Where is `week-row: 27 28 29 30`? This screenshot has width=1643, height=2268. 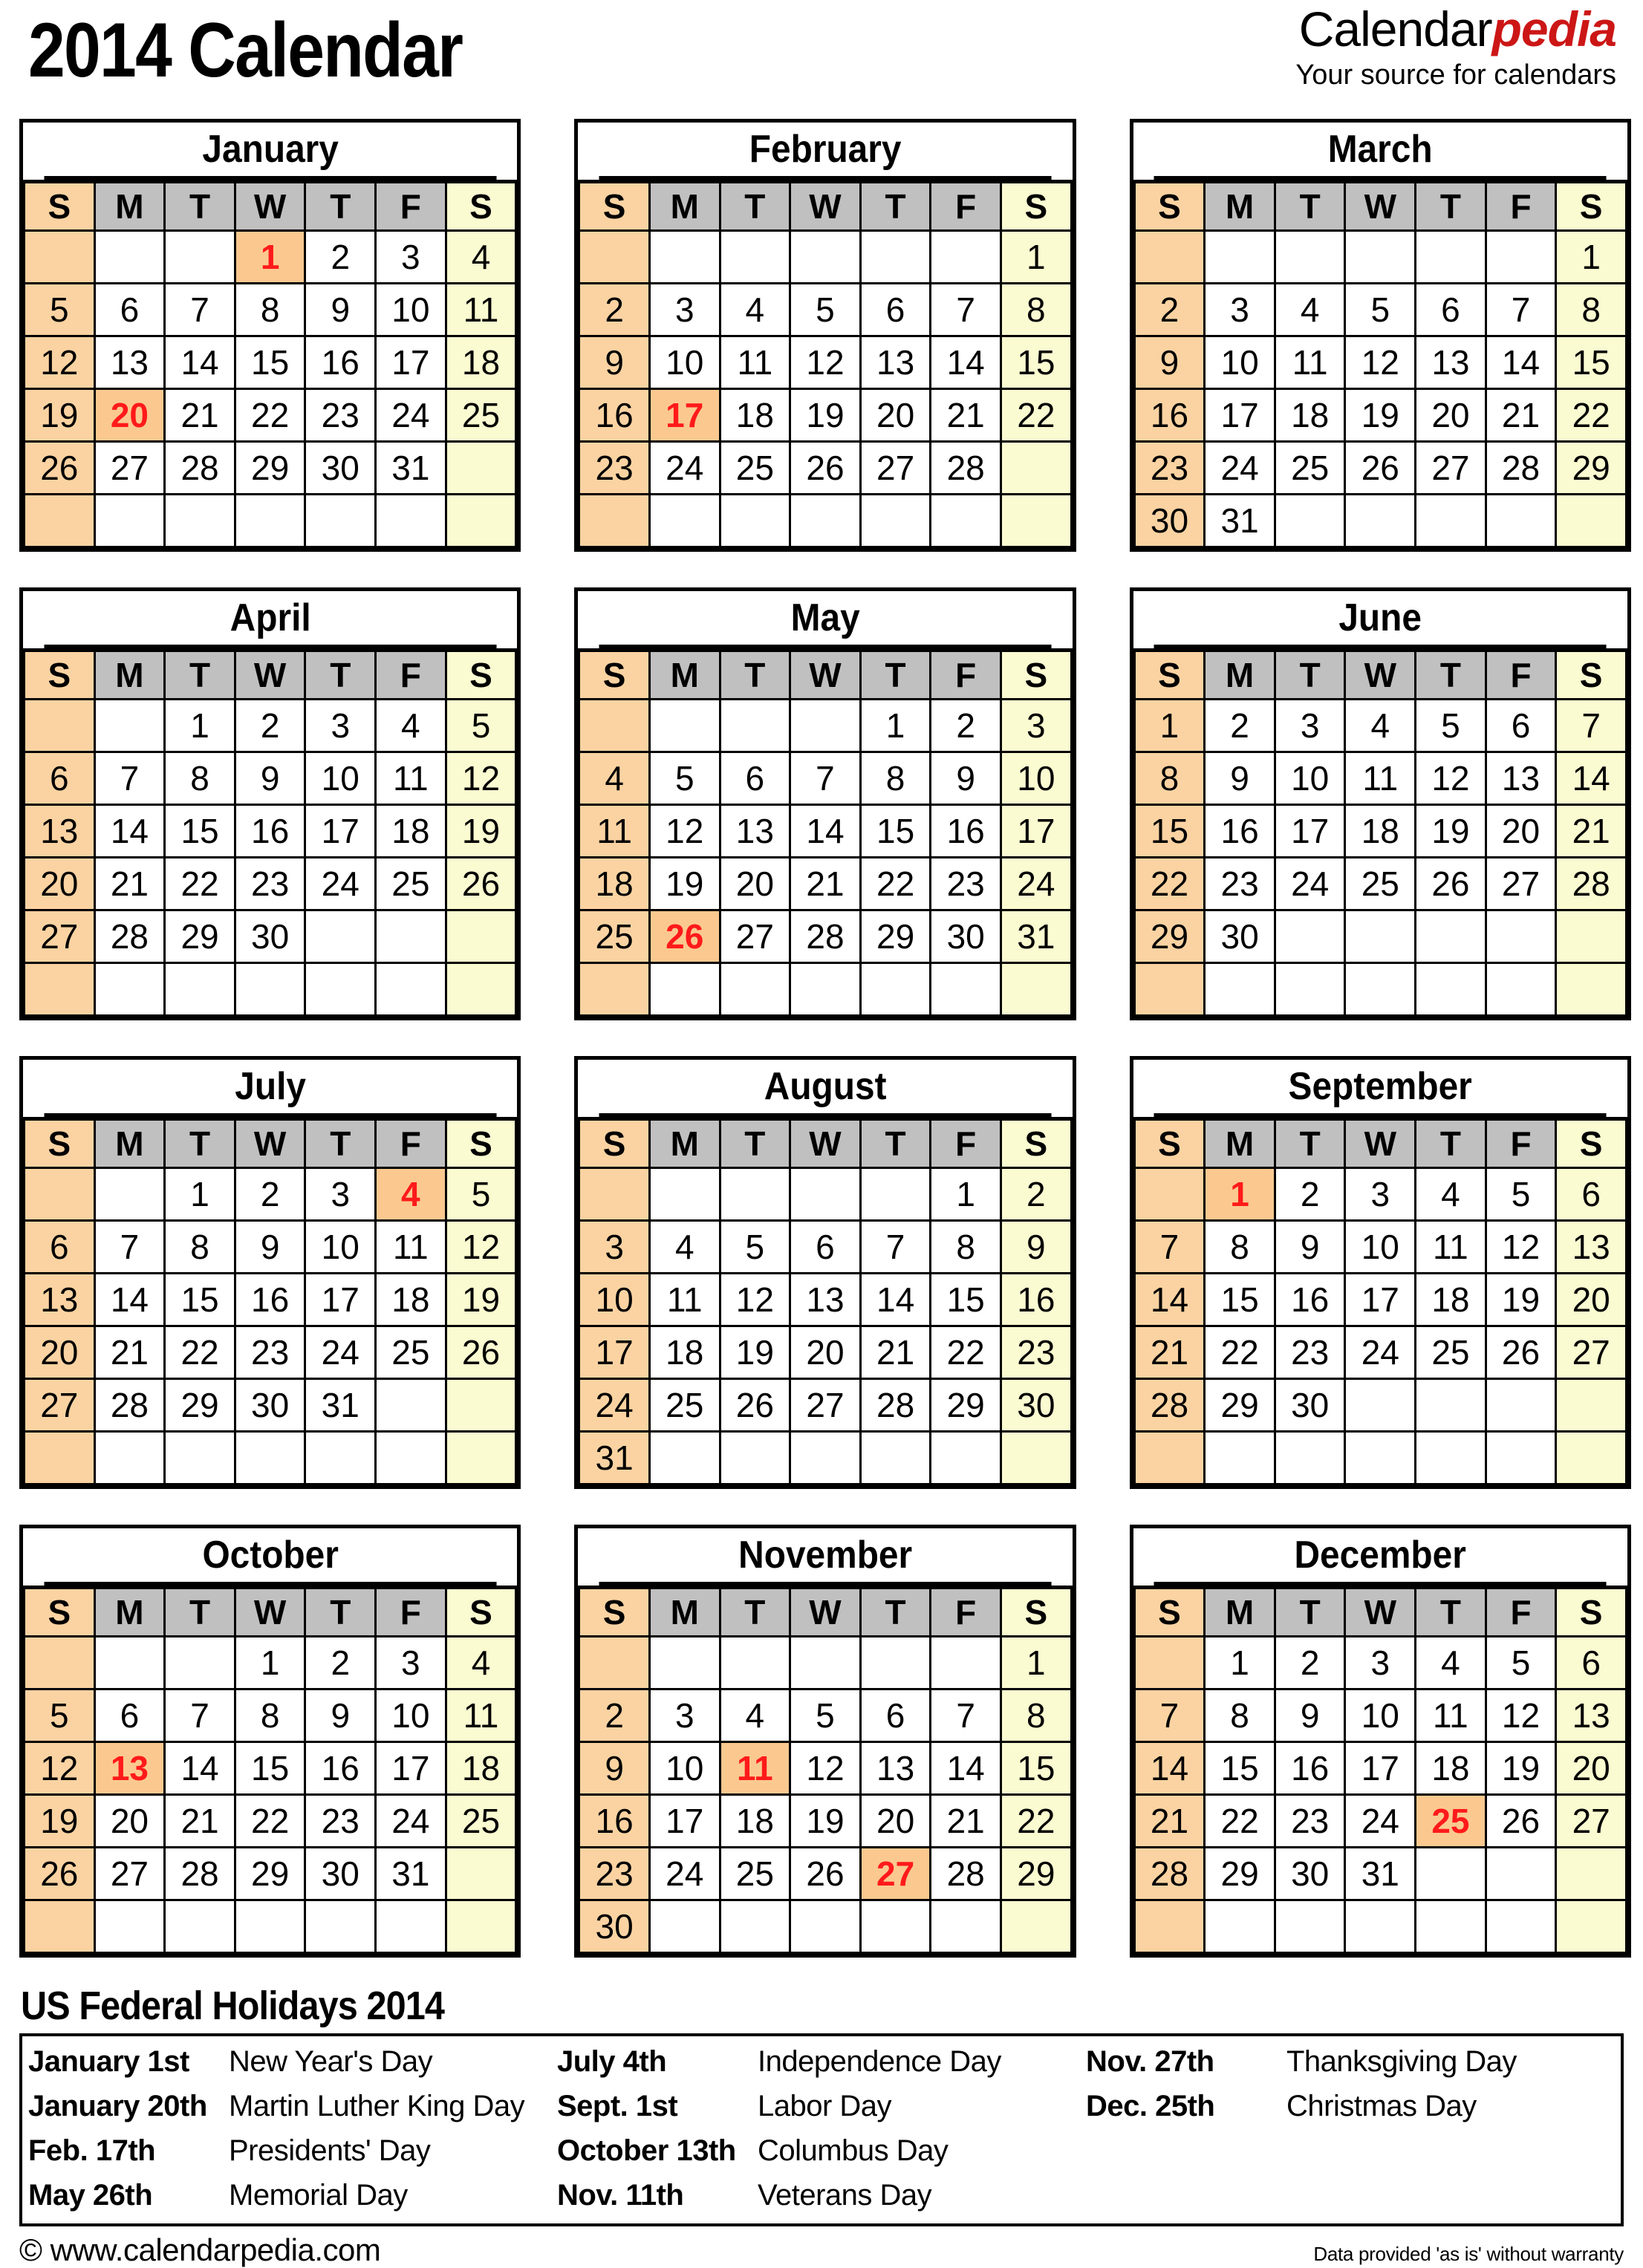 week-row: 27 28 29 30 is located at coordinates (270, 936).